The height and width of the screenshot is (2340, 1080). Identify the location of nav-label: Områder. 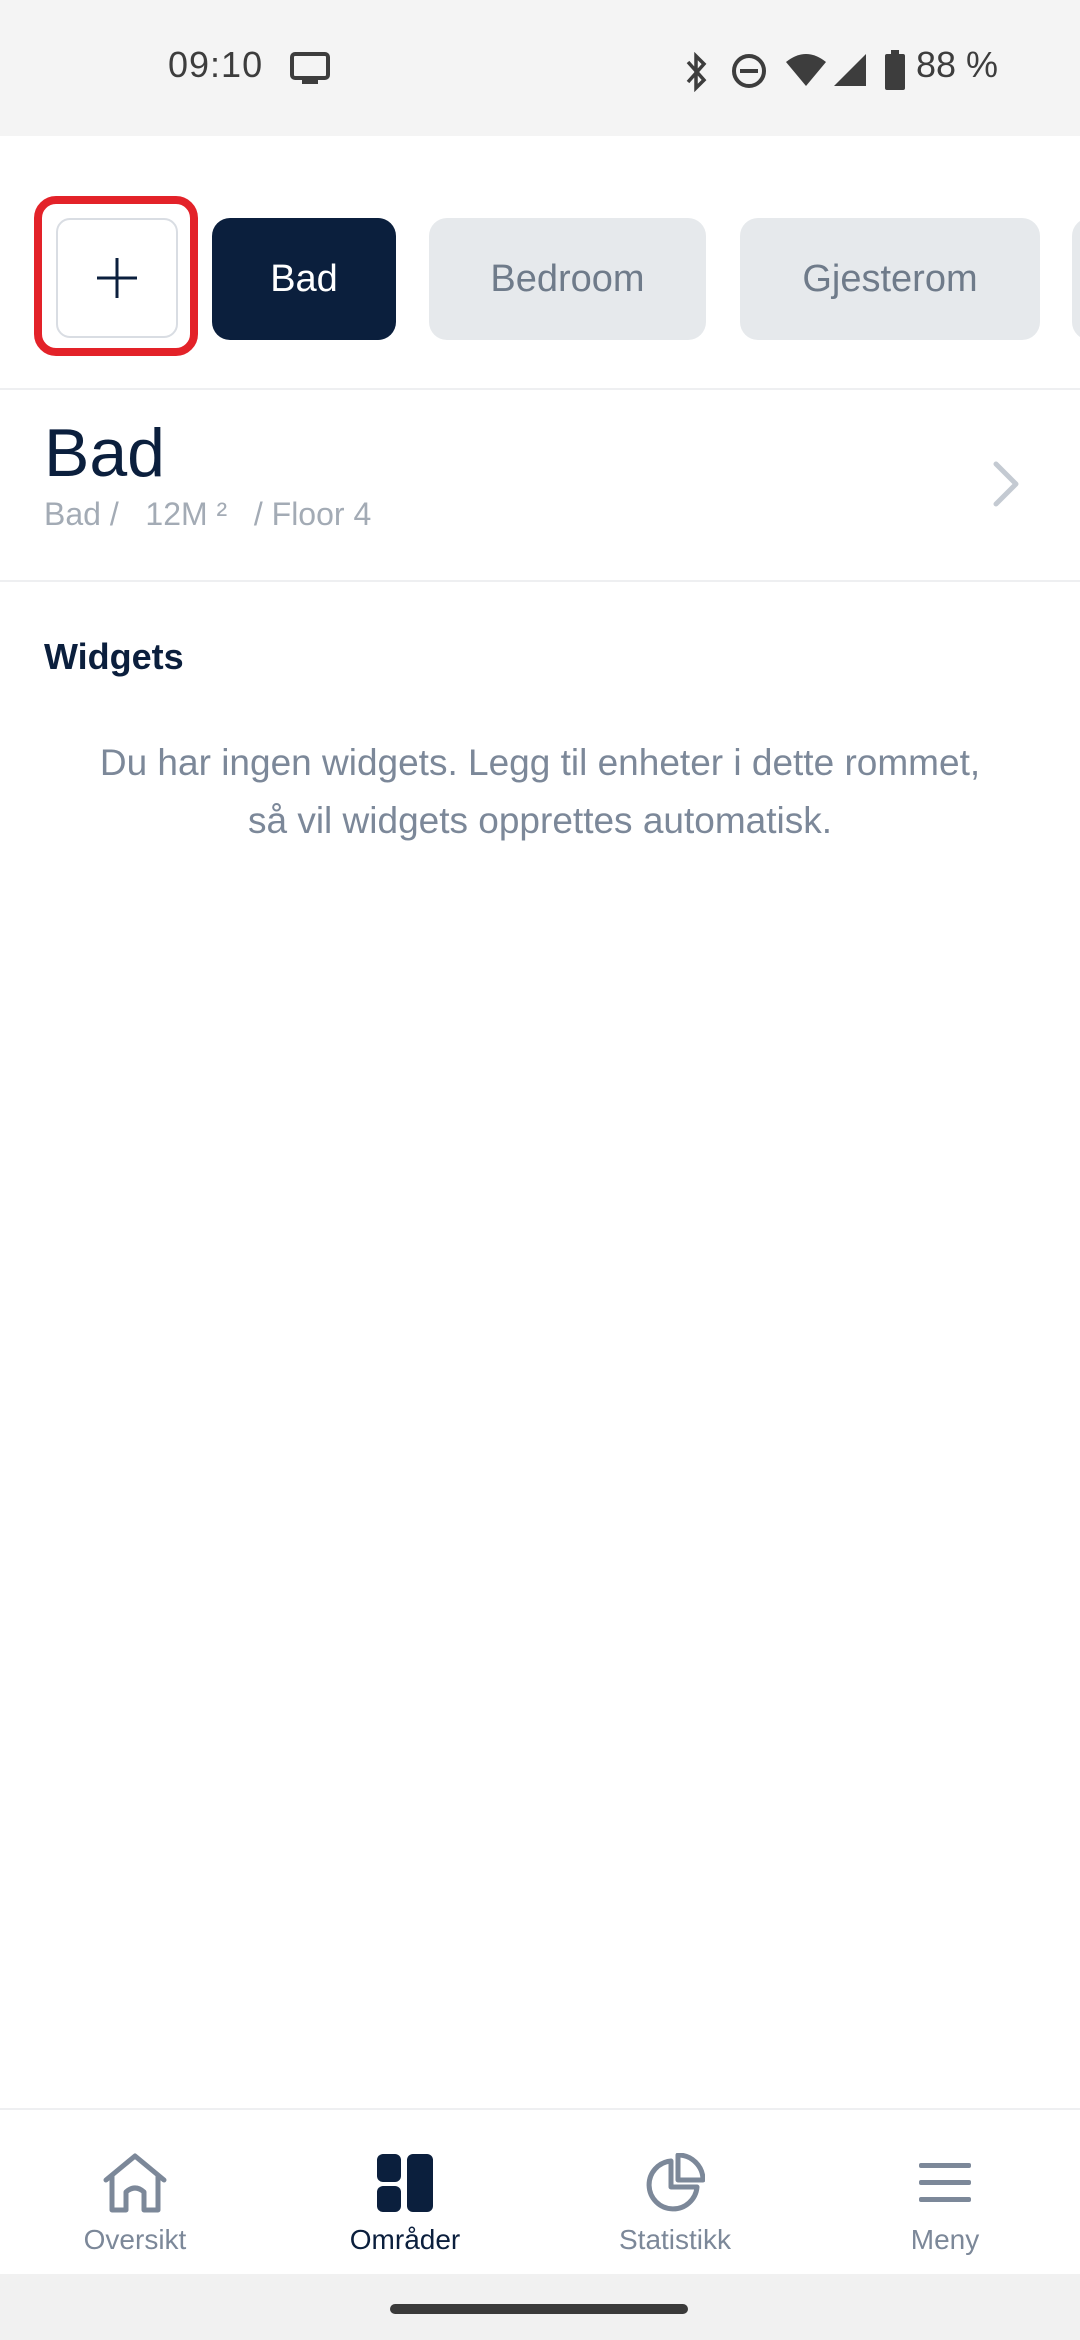
(405, 2239).